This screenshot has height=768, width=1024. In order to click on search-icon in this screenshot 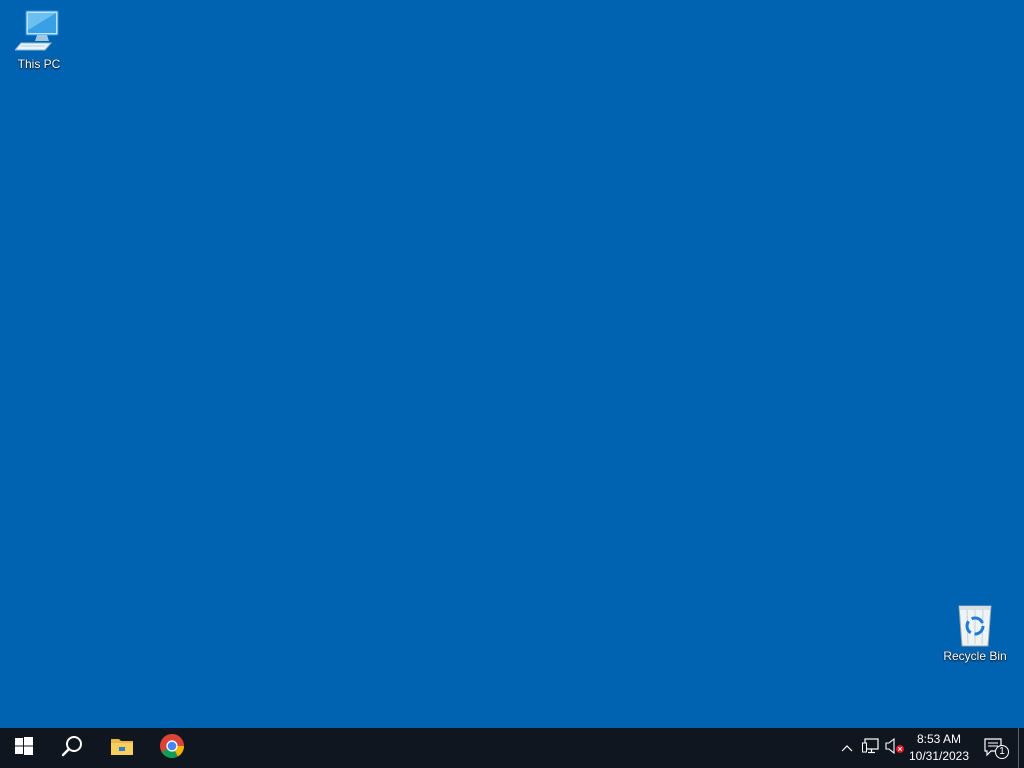, I will do `click(72, 748)`.